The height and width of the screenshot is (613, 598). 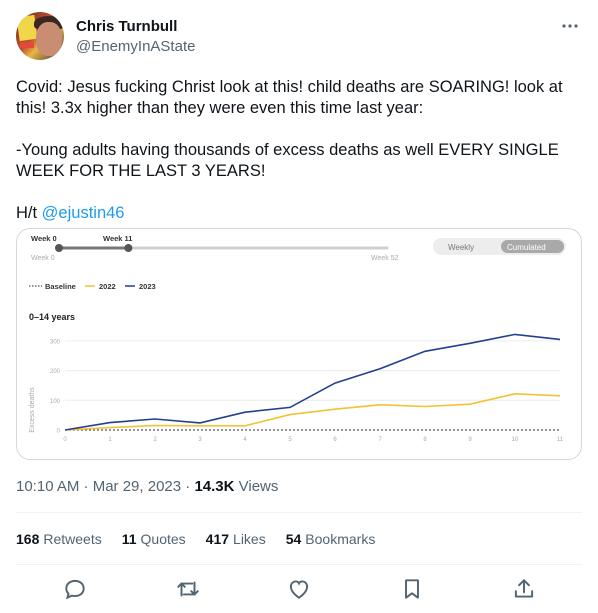 I want to click on author-name: Chris Turnbull, so click(x=126, y=26).